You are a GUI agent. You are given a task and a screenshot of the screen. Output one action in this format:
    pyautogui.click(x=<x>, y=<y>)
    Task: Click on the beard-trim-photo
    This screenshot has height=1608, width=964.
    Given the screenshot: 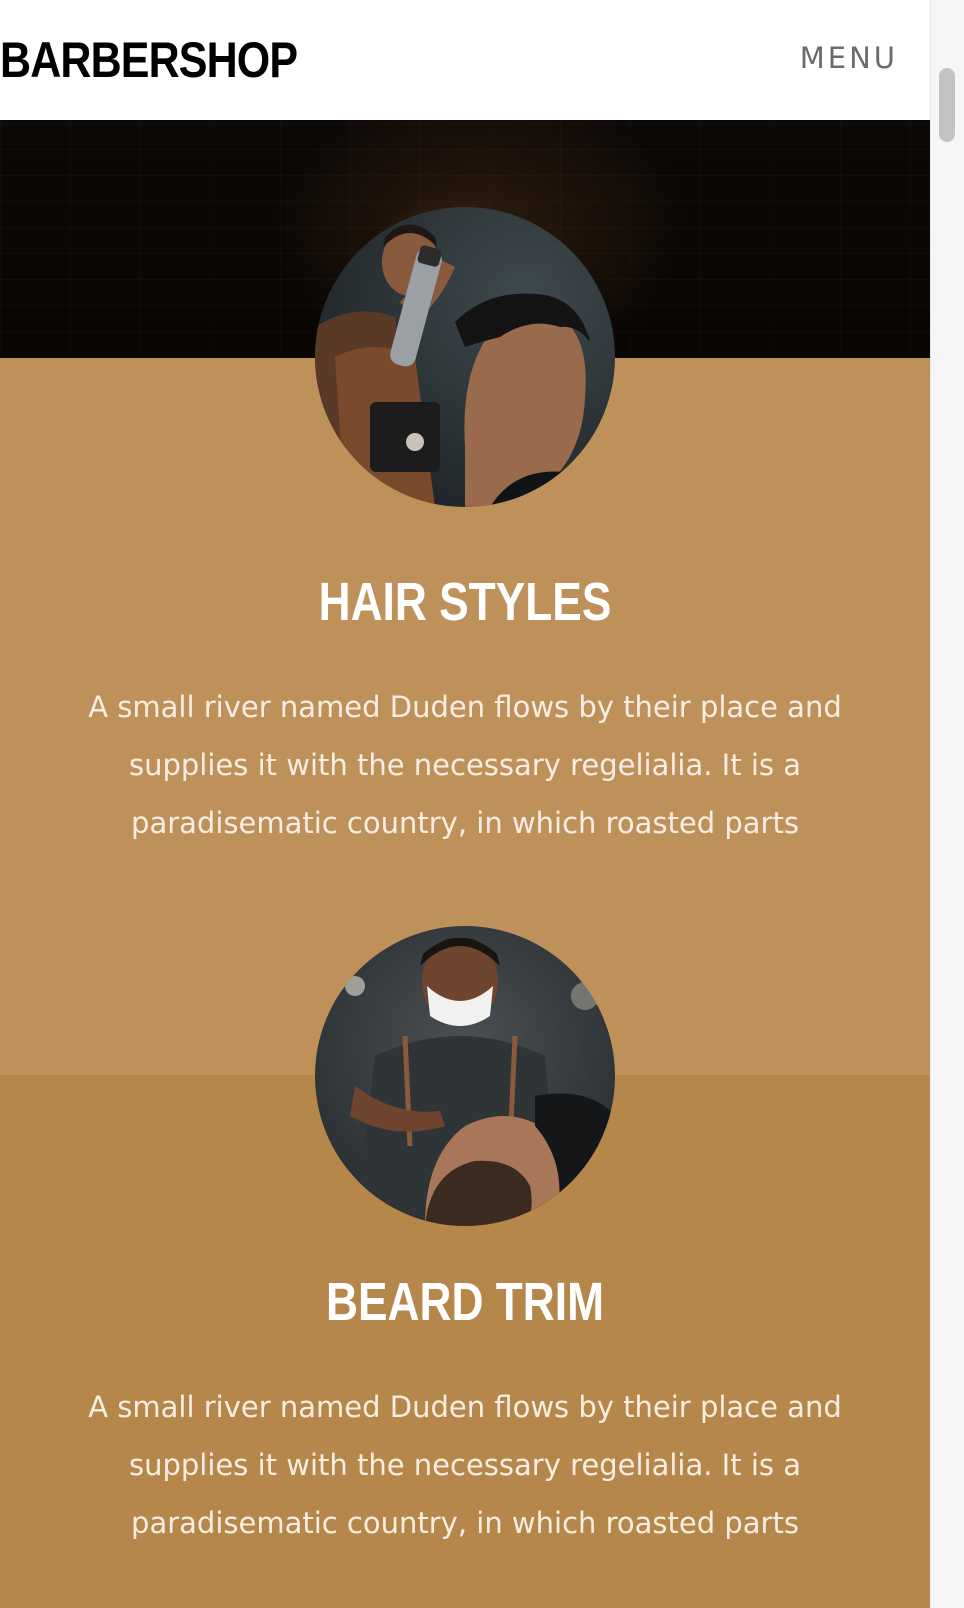 What is the action you would take?
    pyautogui.click(x=465, y=1076)
    